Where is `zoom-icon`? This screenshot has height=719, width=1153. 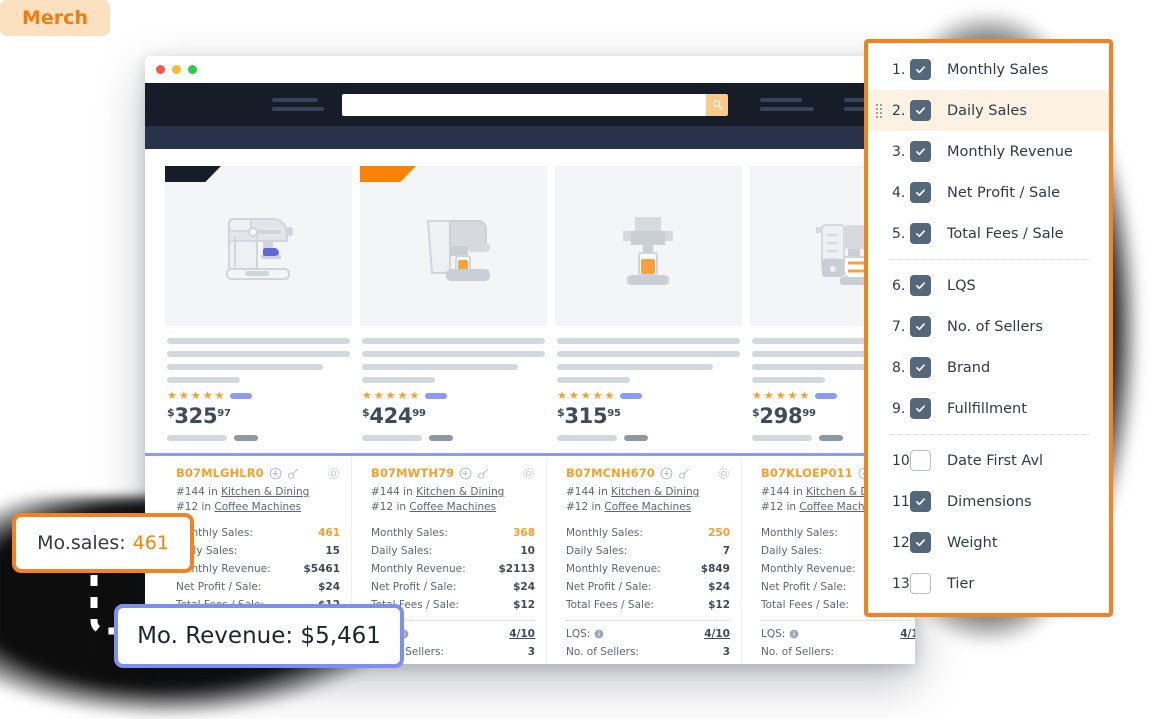 zoom-icon is located at coordinates (192, 69).